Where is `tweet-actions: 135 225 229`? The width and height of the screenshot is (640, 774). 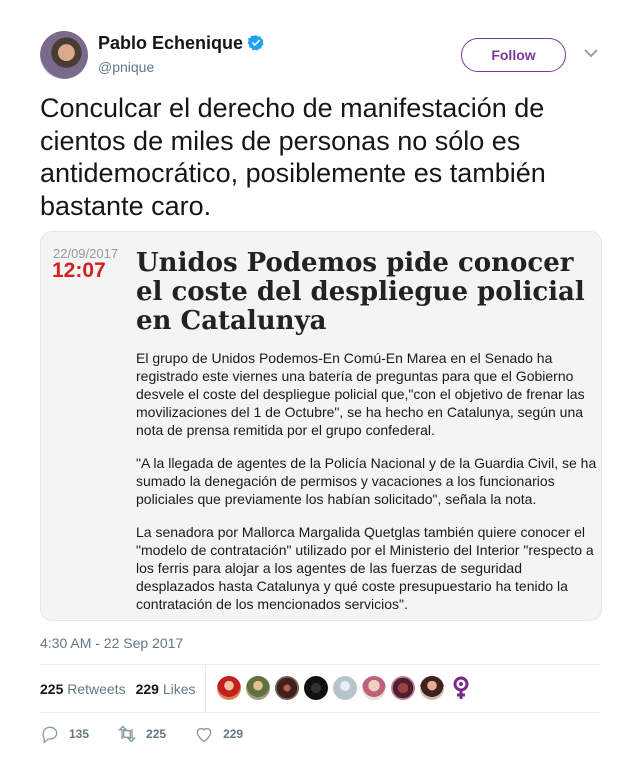 tweet-actions: 135 225 229 is located at coordinates (155, 734).